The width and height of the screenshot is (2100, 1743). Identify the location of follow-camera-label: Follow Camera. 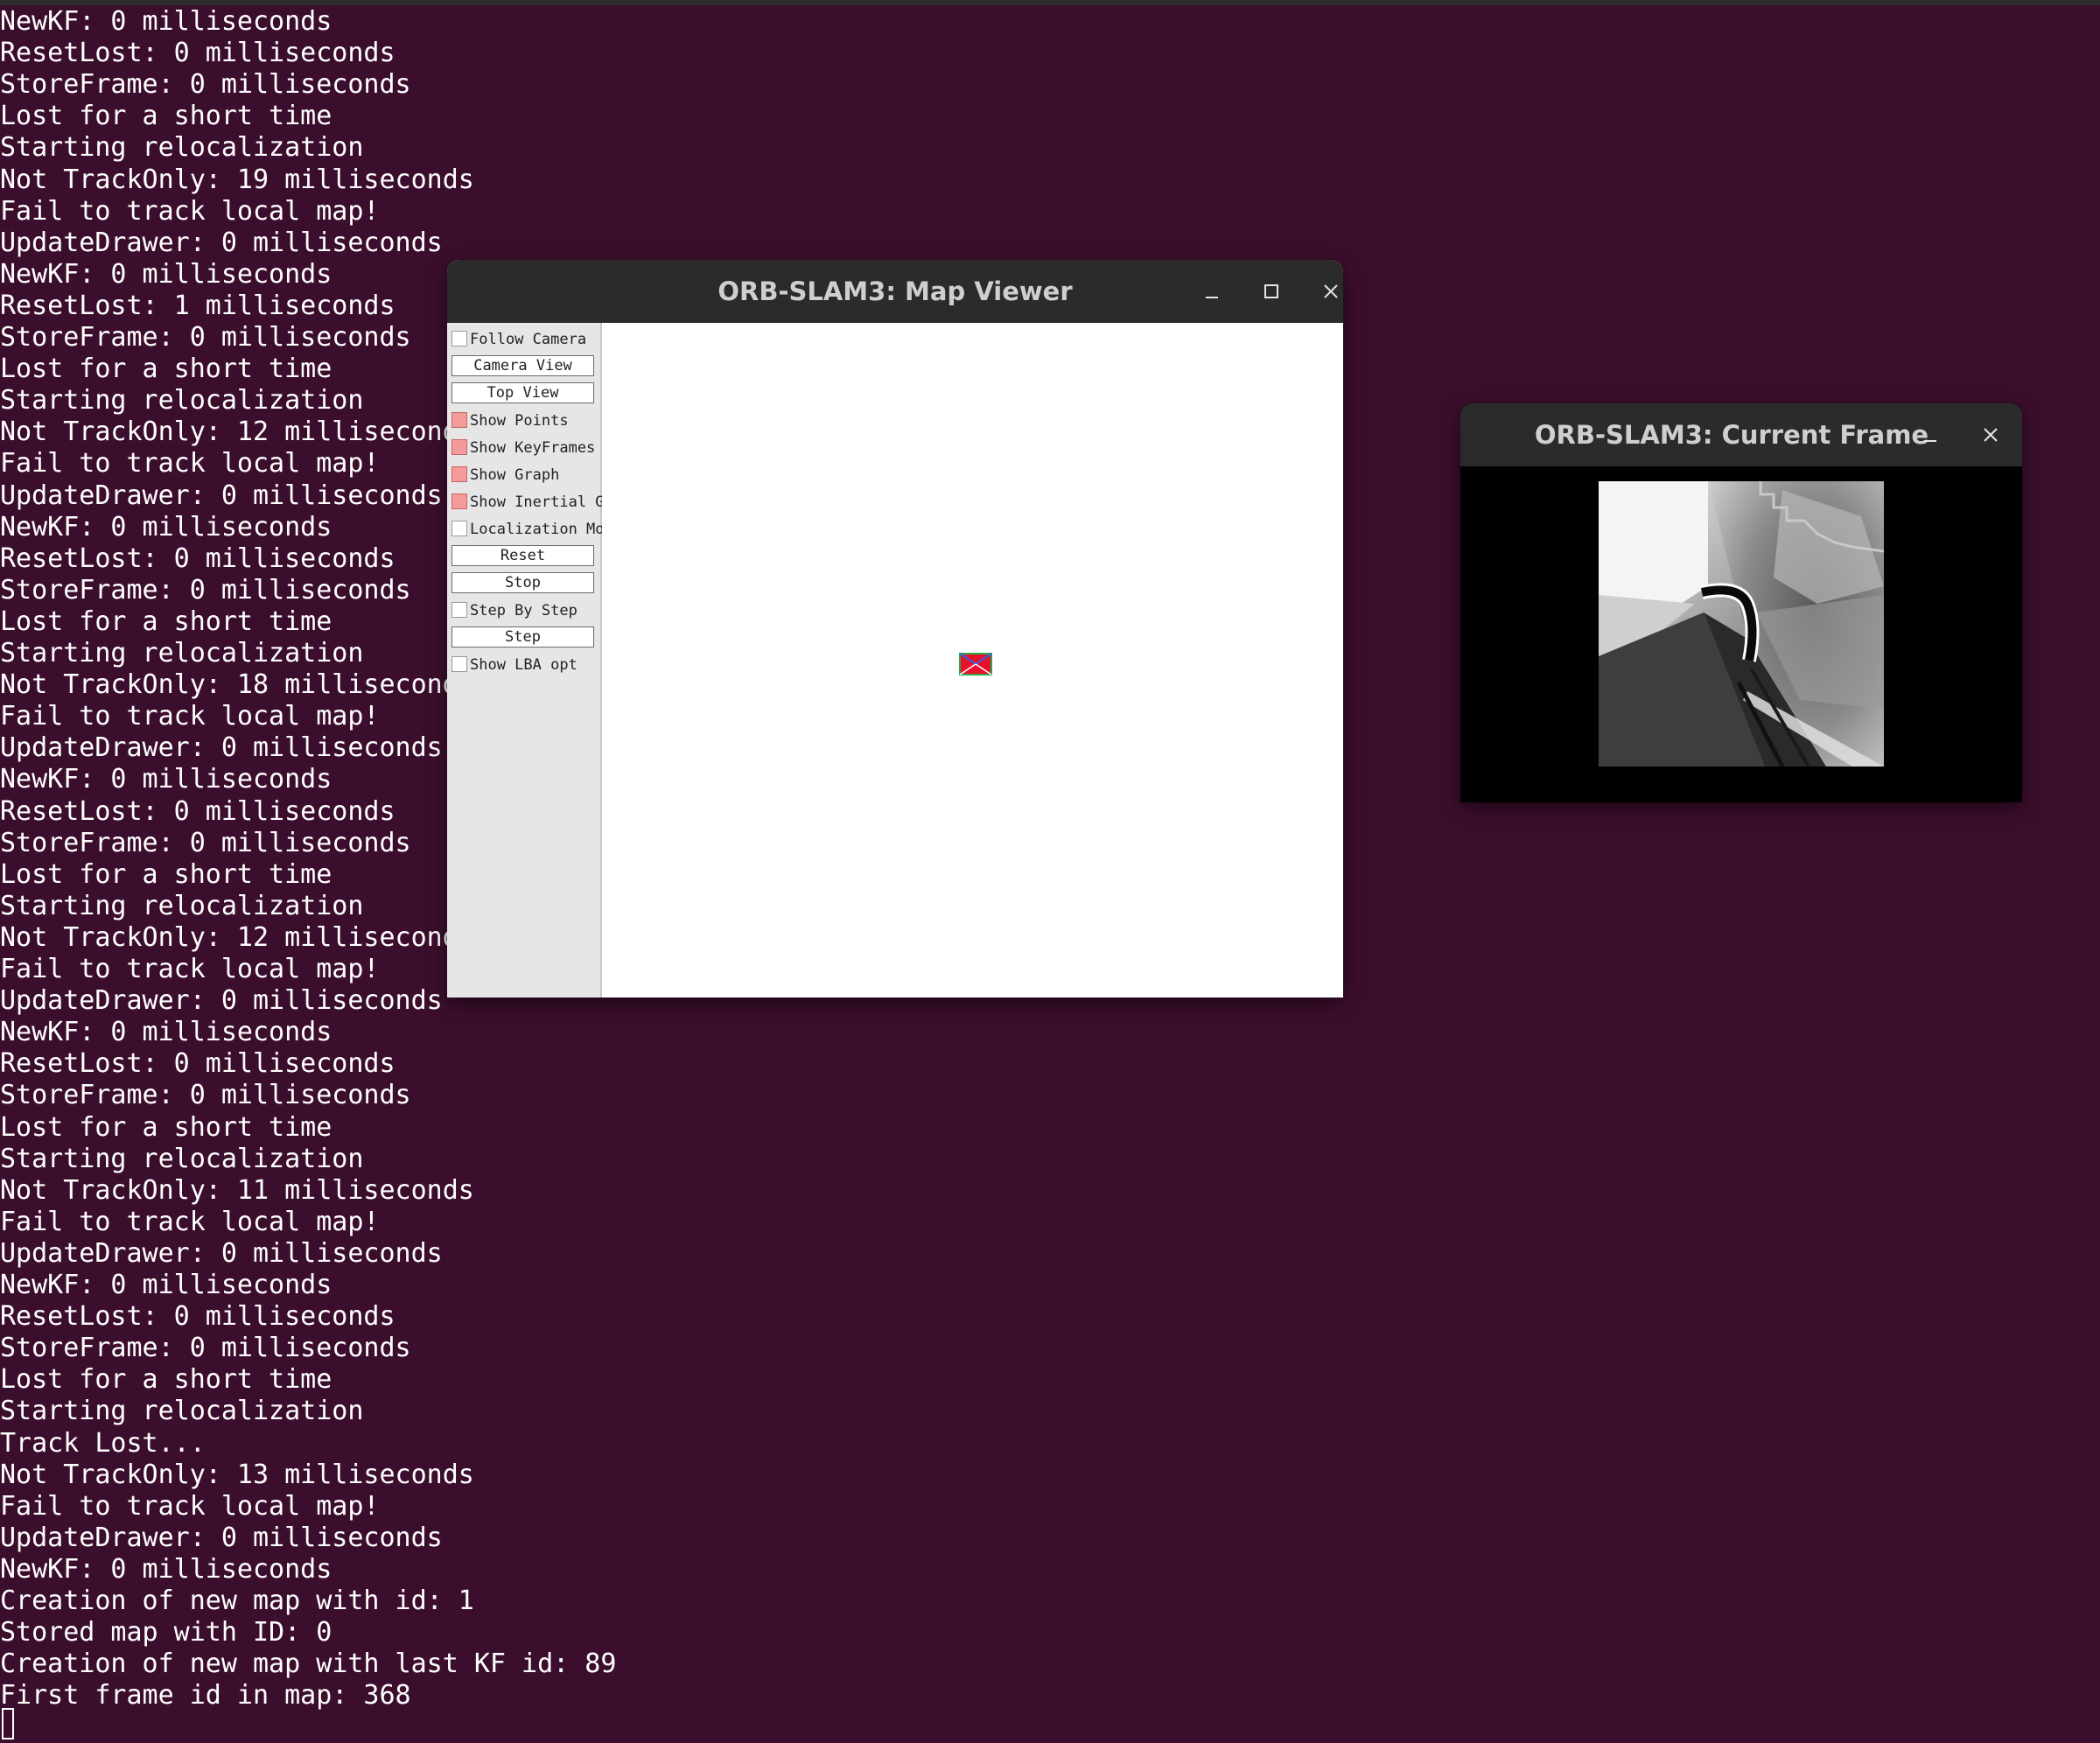
(528, 339).